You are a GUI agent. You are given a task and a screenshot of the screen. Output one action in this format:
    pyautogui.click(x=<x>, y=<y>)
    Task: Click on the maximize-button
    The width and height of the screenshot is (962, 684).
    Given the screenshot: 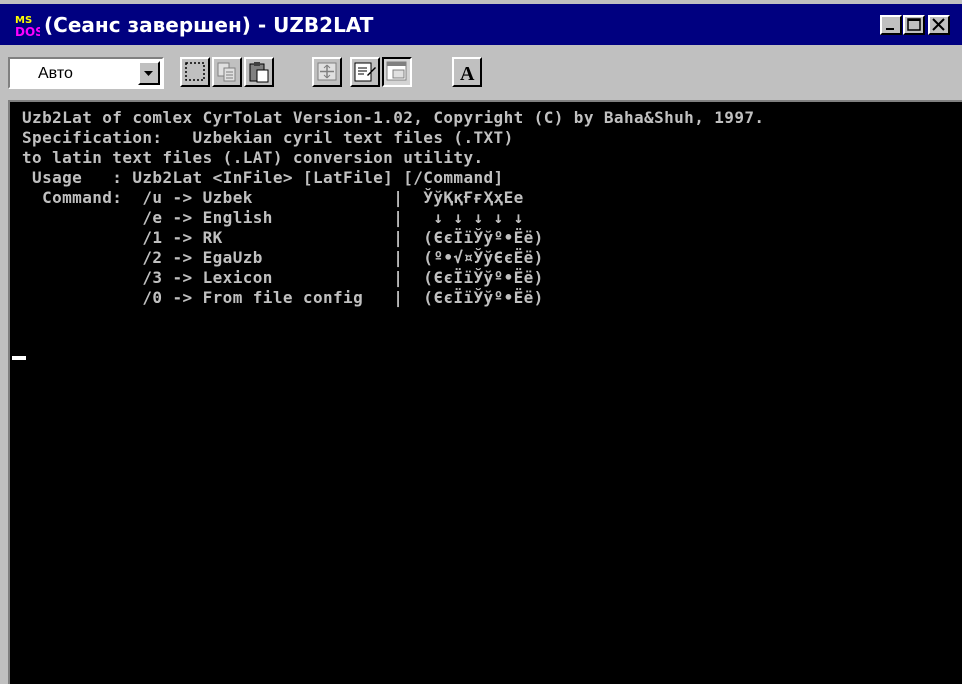 What is the action you would take?
    pyautogui.click(x=914, y=25)
    